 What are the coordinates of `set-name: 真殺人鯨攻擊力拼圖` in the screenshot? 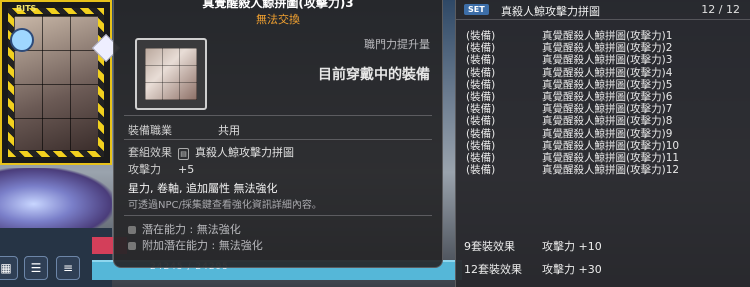 It's located at (550, 11).